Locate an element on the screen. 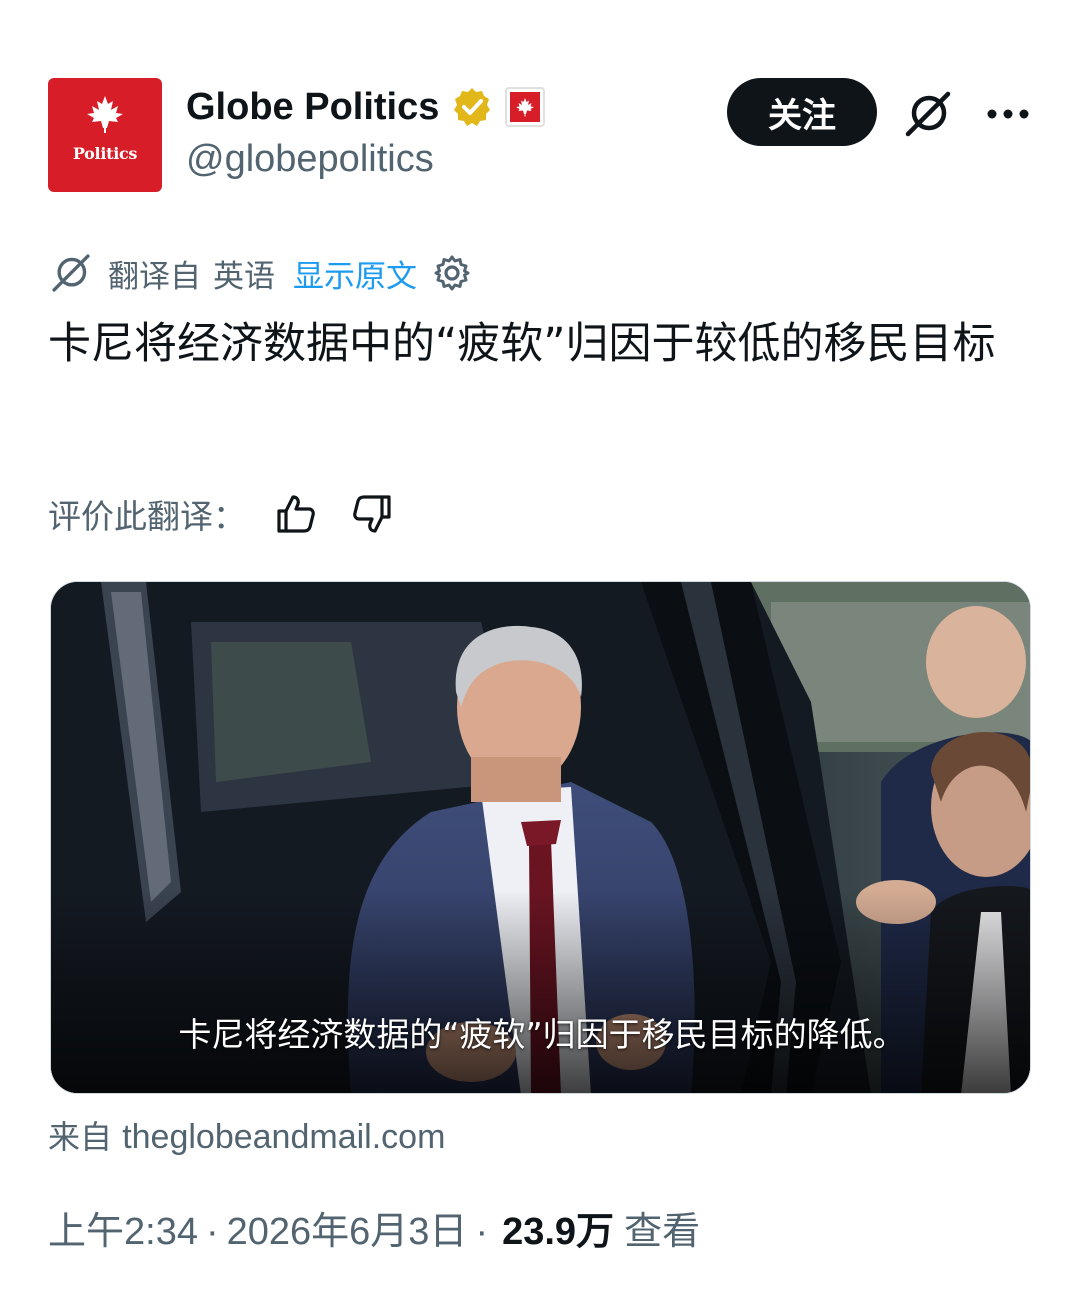  media-caption: 卡尼将经济数据的“疲软”归因于移民目标的降低。 is located at coordinates (542, 1034).